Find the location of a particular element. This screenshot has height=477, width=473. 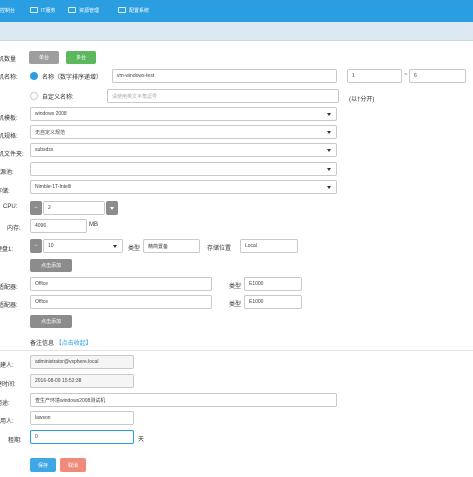

nic-2-input: Office is located at coordinates (121, 302).